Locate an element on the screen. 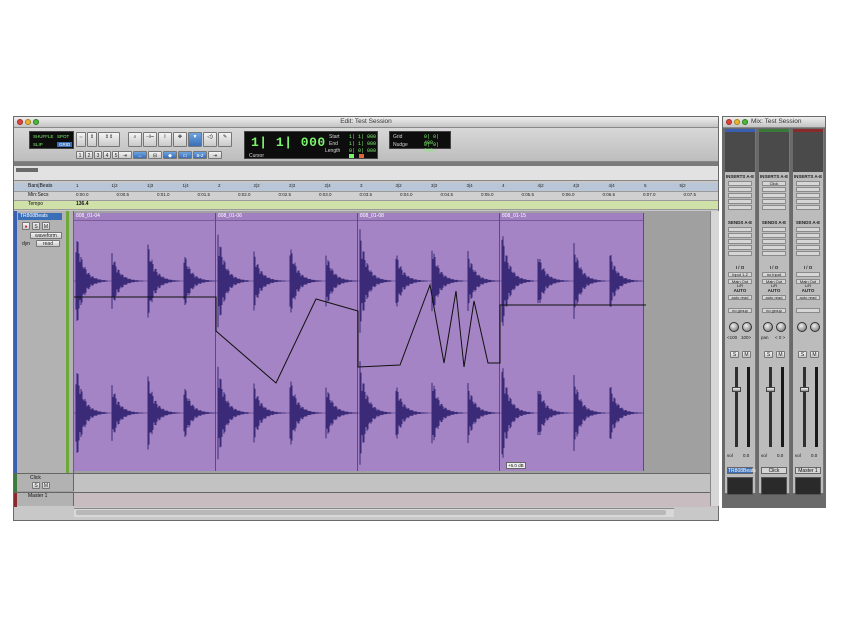  record-enable-button: ● is located at coordinates (26, 226).